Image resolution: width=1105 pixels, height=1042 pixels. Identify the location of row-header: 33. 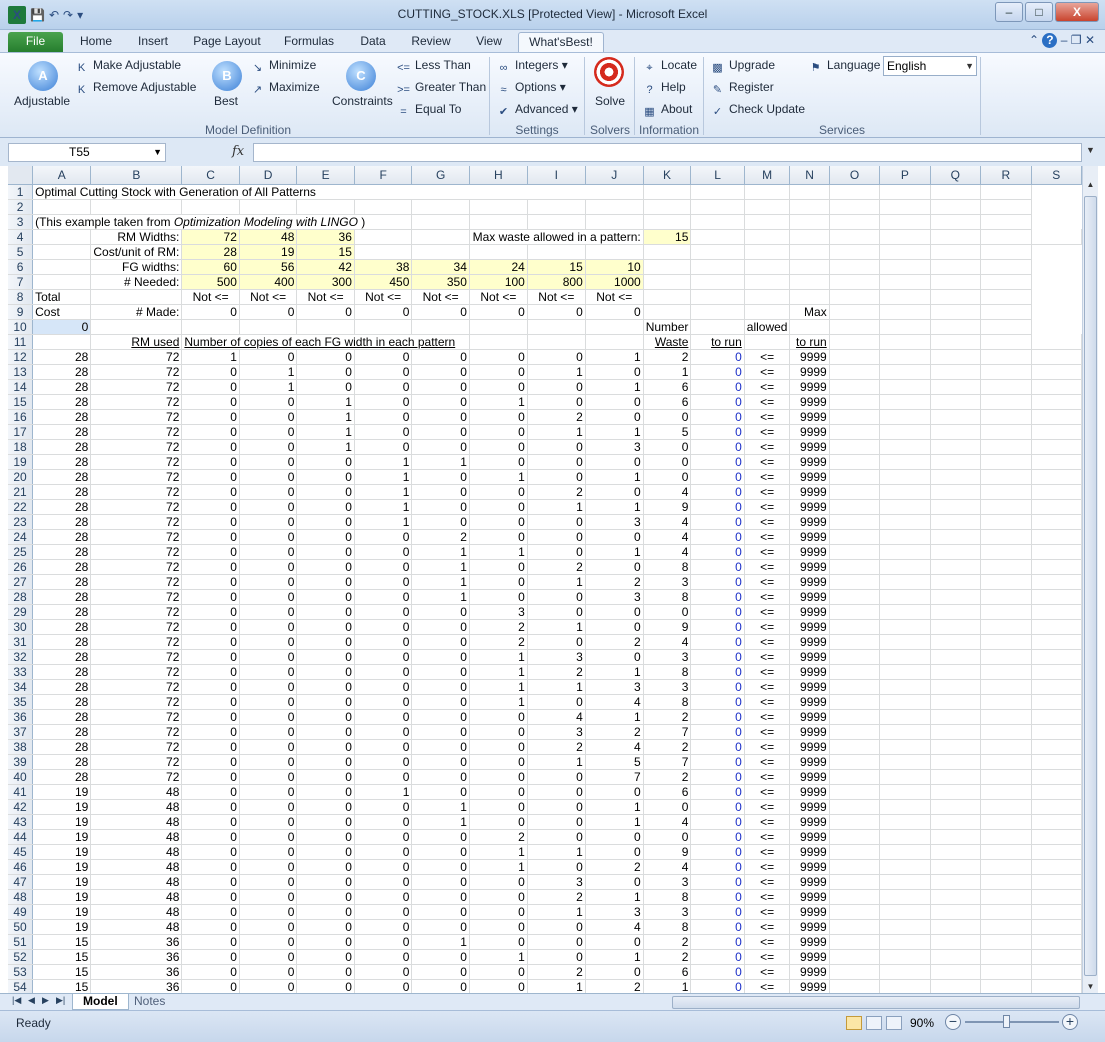
(21, 672).